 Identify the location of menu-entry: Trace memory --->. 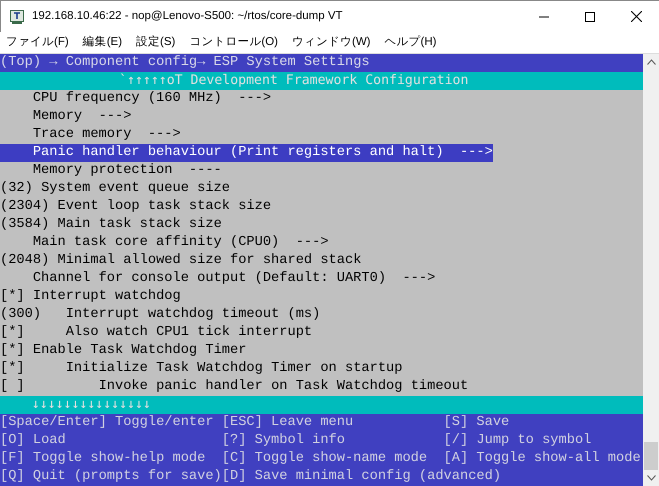
(90, 135).